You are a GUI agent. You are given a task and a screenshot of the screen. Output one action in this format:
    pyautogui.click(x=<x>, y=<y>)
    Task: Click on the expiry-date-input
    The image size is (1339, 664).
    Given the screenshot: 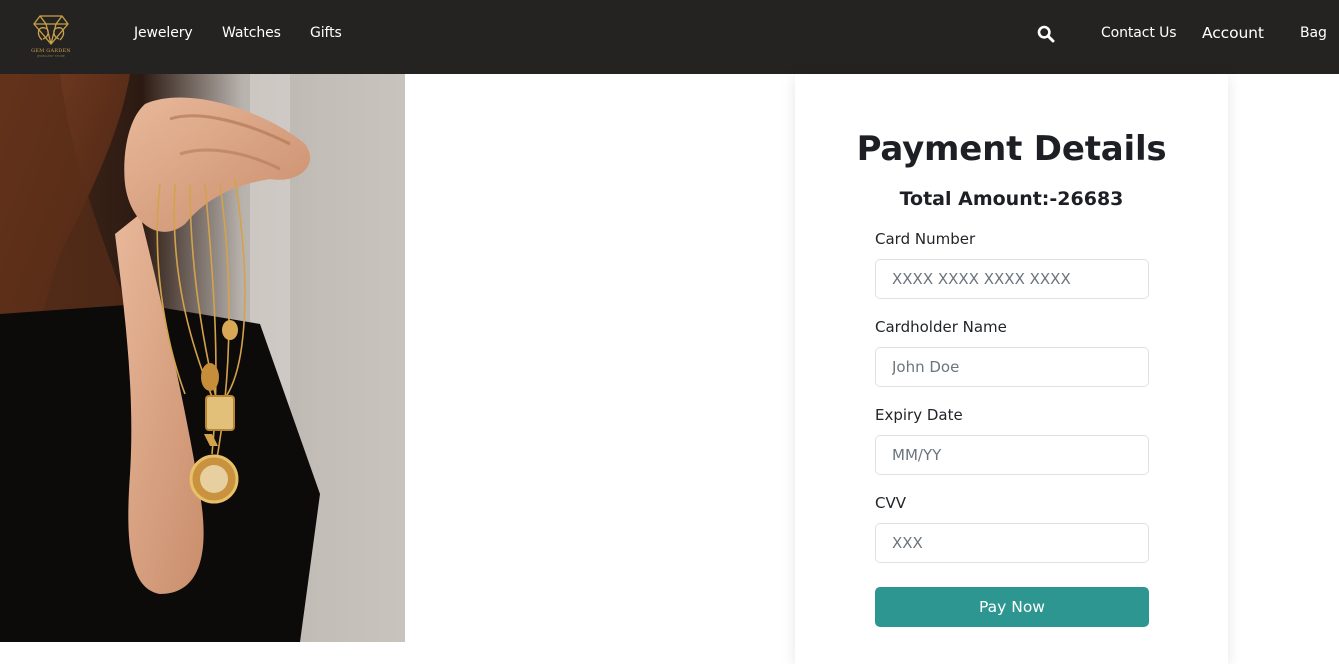 What is the action you would take?
    pyautogui.click(x=1012, y=455)
    